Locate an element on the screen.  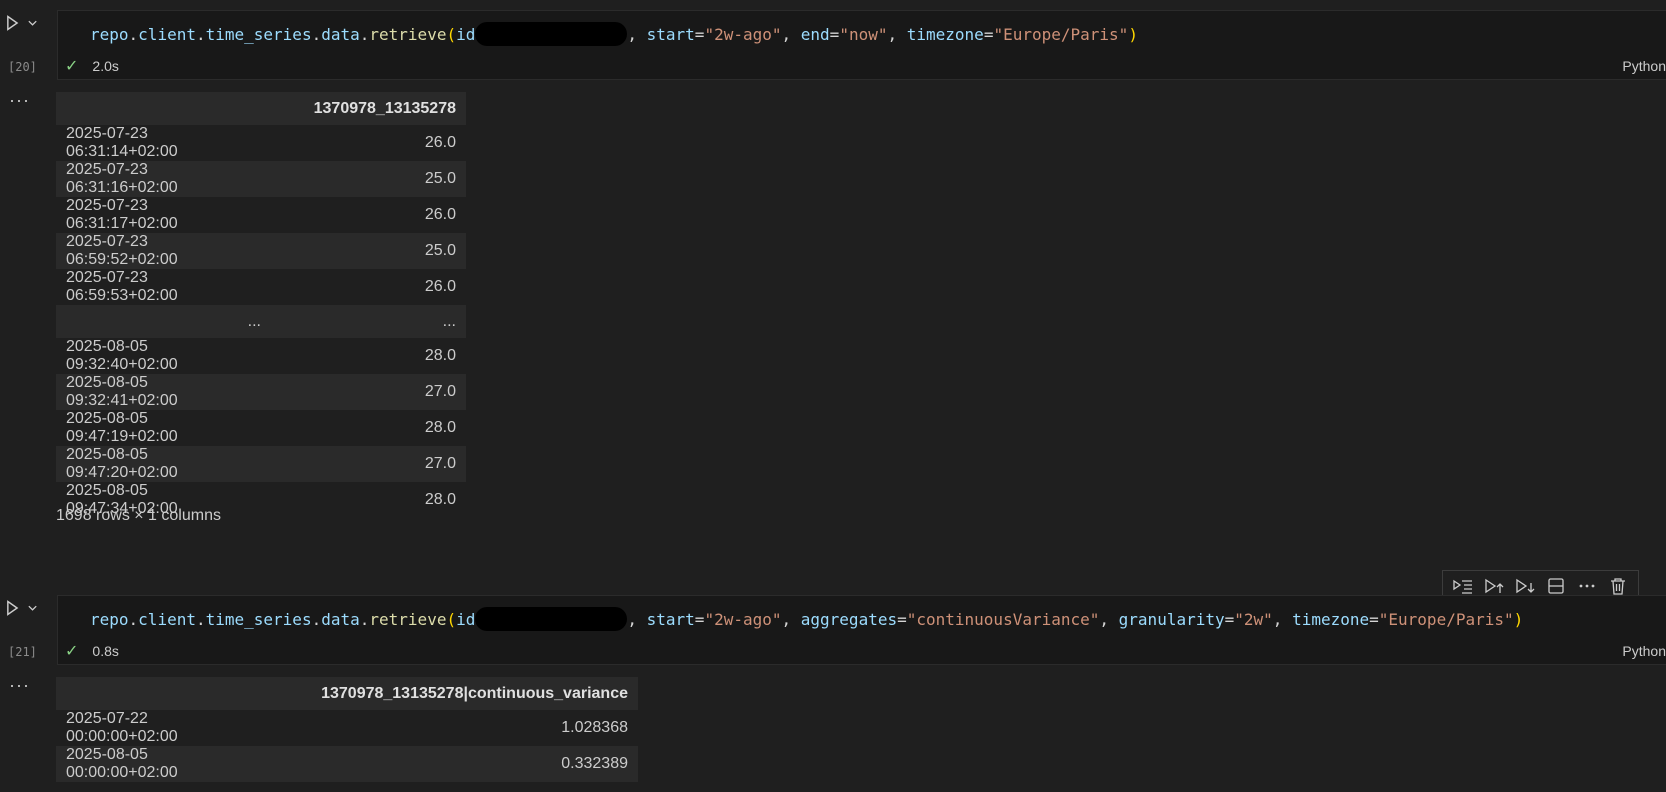
table-row: 2025-08-05 00:00:00+02:00 0.332389 is located at coordinates (347, 764).